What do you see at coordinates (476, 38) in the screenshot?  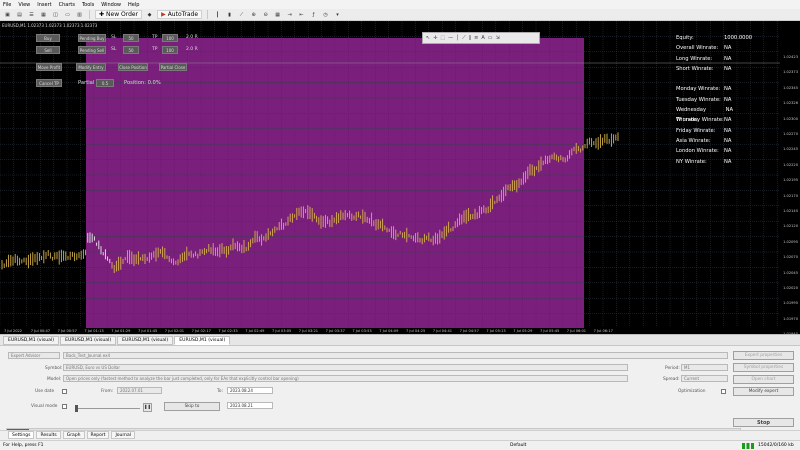 I see `fibonacci-icon: ≡` at bounding box center [476, 38].